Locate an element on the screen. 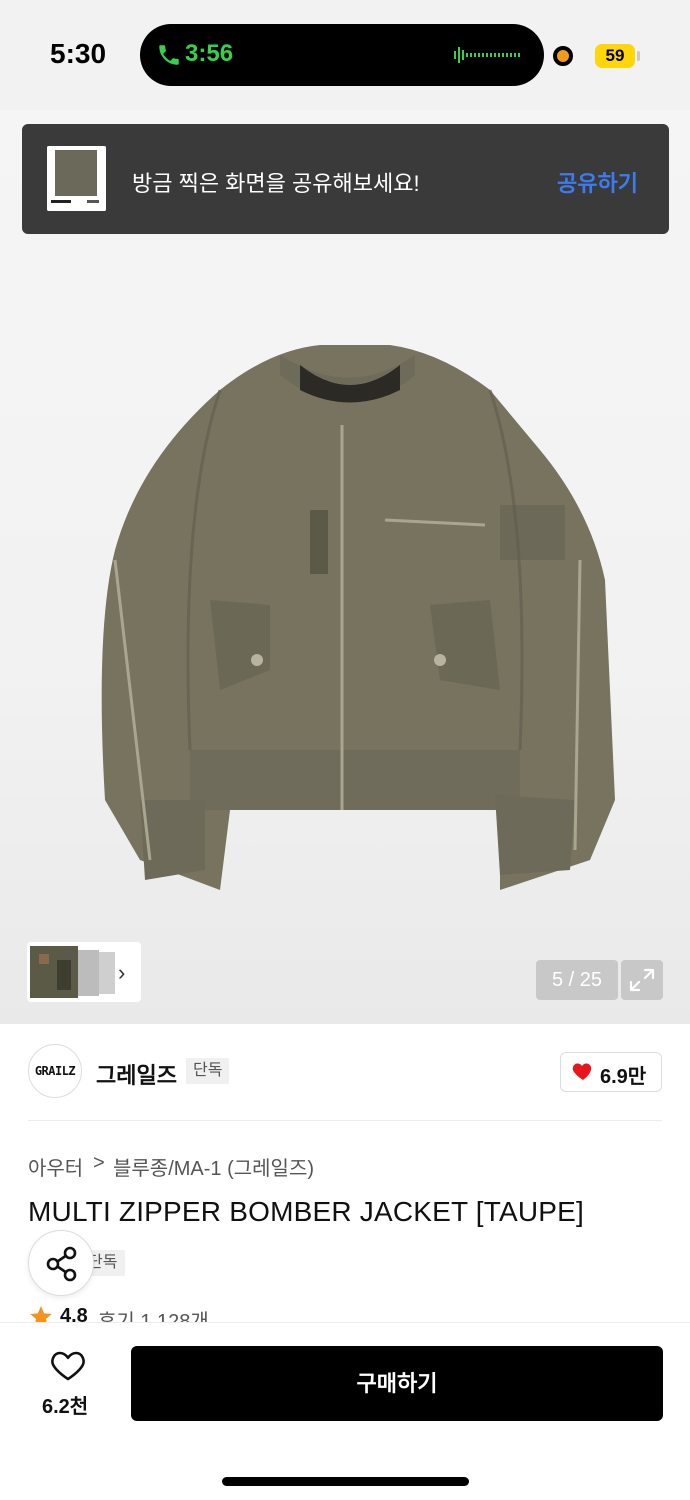 This screenshot has height=1500, width=690. toast-share-button: 공유하기 is located at coordinates (597, 182).